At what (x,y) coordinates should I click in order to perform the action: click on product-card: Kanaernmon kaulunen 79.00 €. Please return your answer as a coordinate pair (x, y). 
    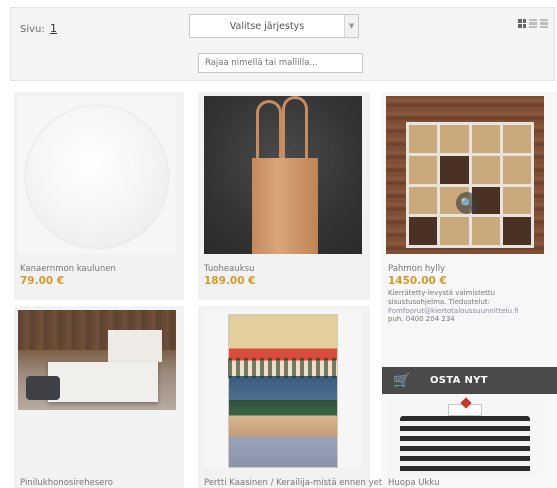
    Looking at the image, I should click on (99, 196).